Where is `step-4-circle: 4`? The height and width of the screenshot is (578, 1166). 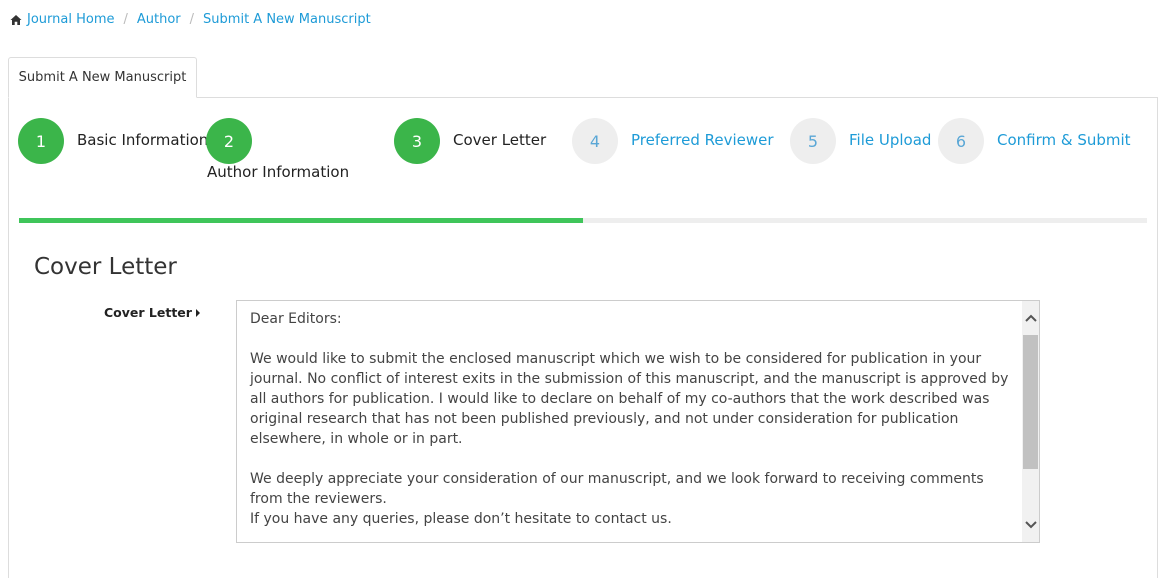 step-4-circle: 4 is located at coordinates (595, 141).